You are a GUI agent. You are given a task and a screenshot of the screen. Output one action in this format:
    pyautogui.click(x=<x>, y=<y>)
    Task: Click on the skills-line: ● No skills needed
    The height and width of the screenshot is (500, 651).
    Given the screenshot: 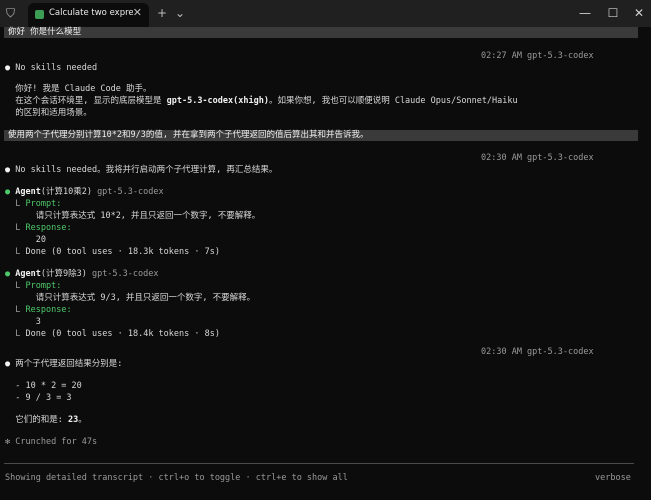 What is the action you would take?
    pyautogui.click(x=51, y=68)
    